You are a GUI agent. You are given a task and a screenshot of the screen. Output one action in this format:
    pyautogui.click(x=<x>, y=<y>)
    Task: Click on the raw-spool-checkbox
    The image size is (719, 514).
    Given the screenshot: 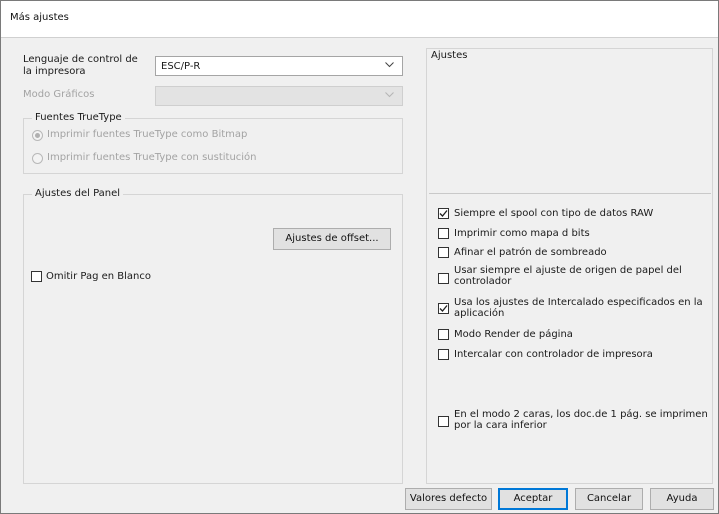 What is the action you would take?
    pyautogui.click(x=443, y=213)
    